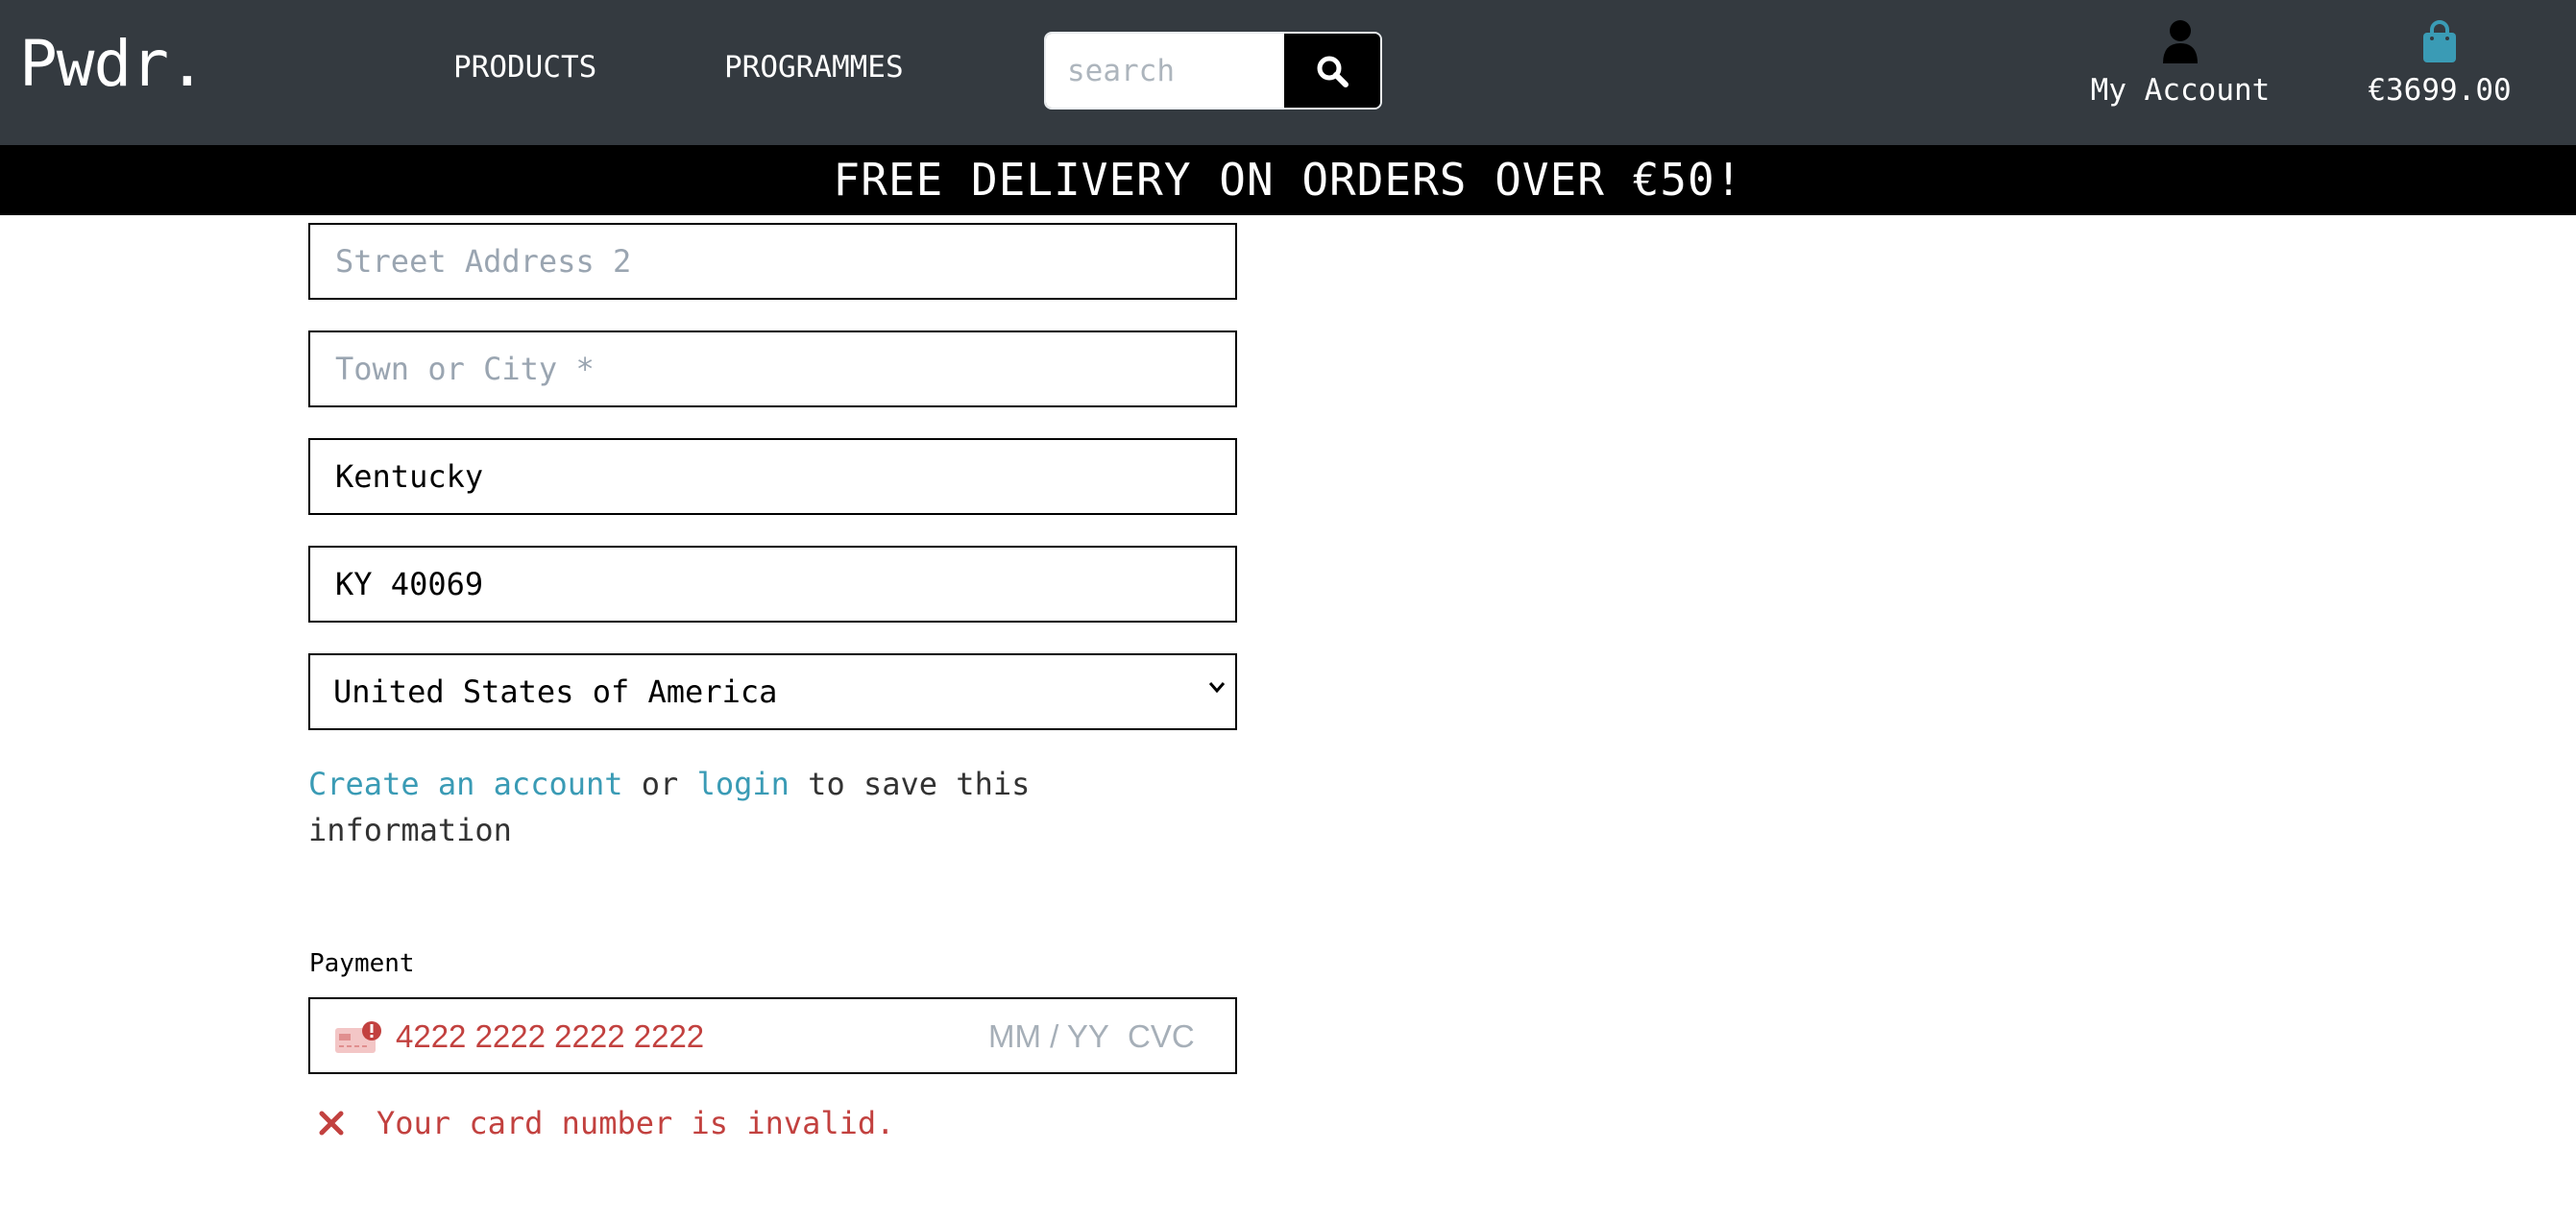 The height and width of the screenshot is (1224, 2576). Describe the element at coordinates (1217, 688) in the screenshot. I see `chevron-down-icon` at that location.